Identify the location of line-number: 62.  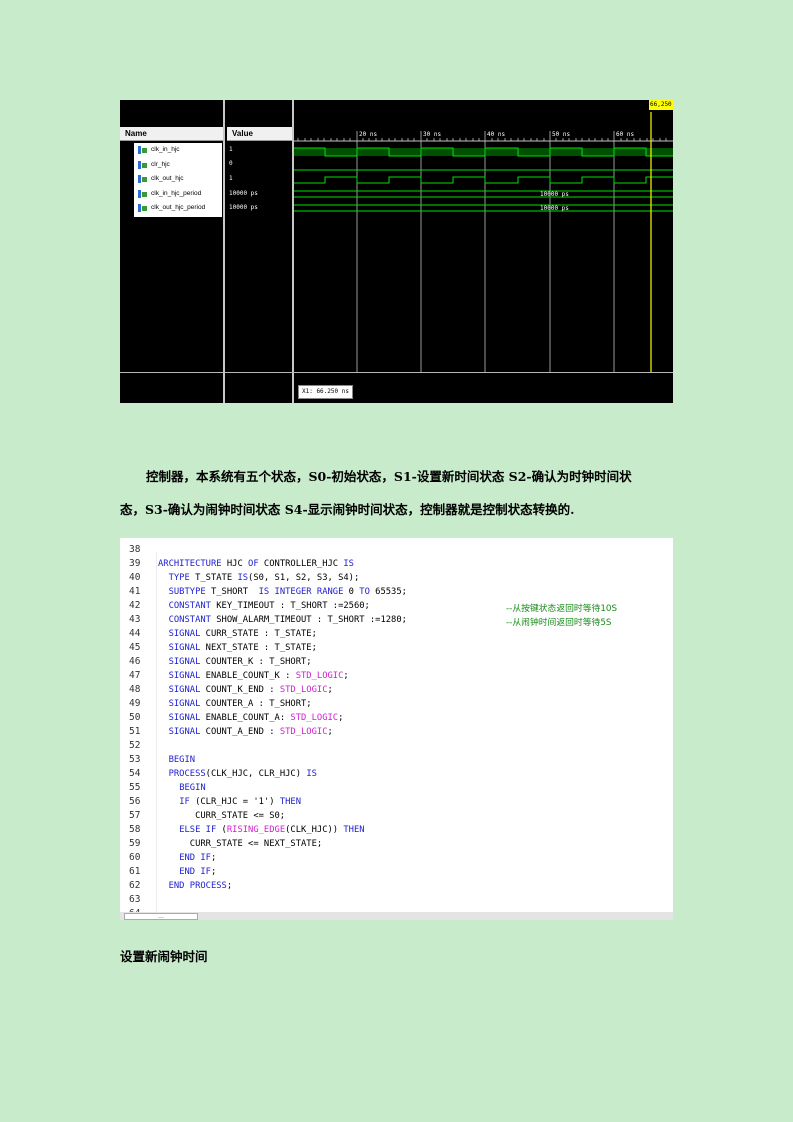
(135, 885).